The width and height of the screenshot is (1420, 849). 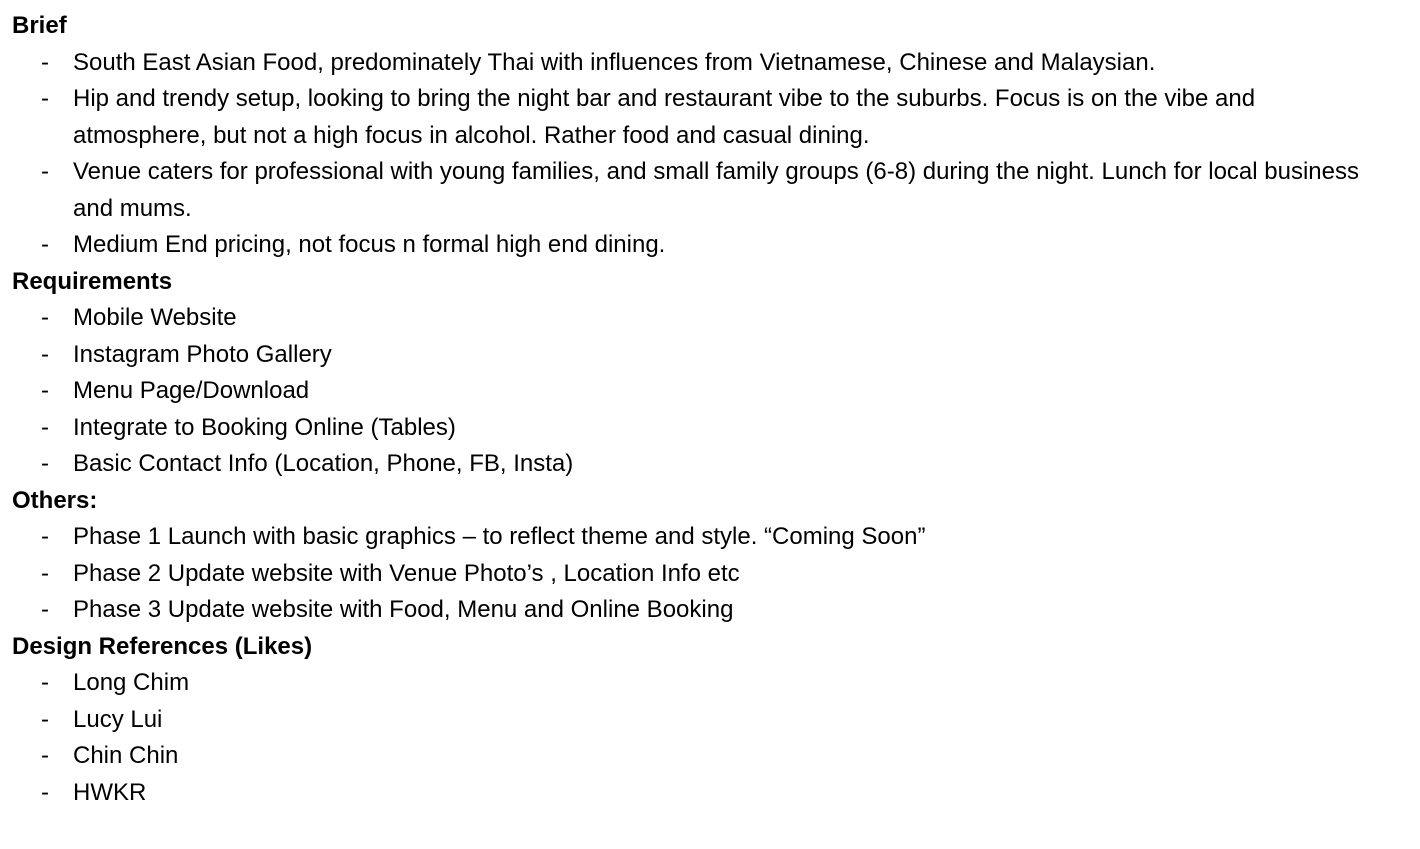 I want to click on list-item-text: Chin Chin, so click(x=126, y=755).